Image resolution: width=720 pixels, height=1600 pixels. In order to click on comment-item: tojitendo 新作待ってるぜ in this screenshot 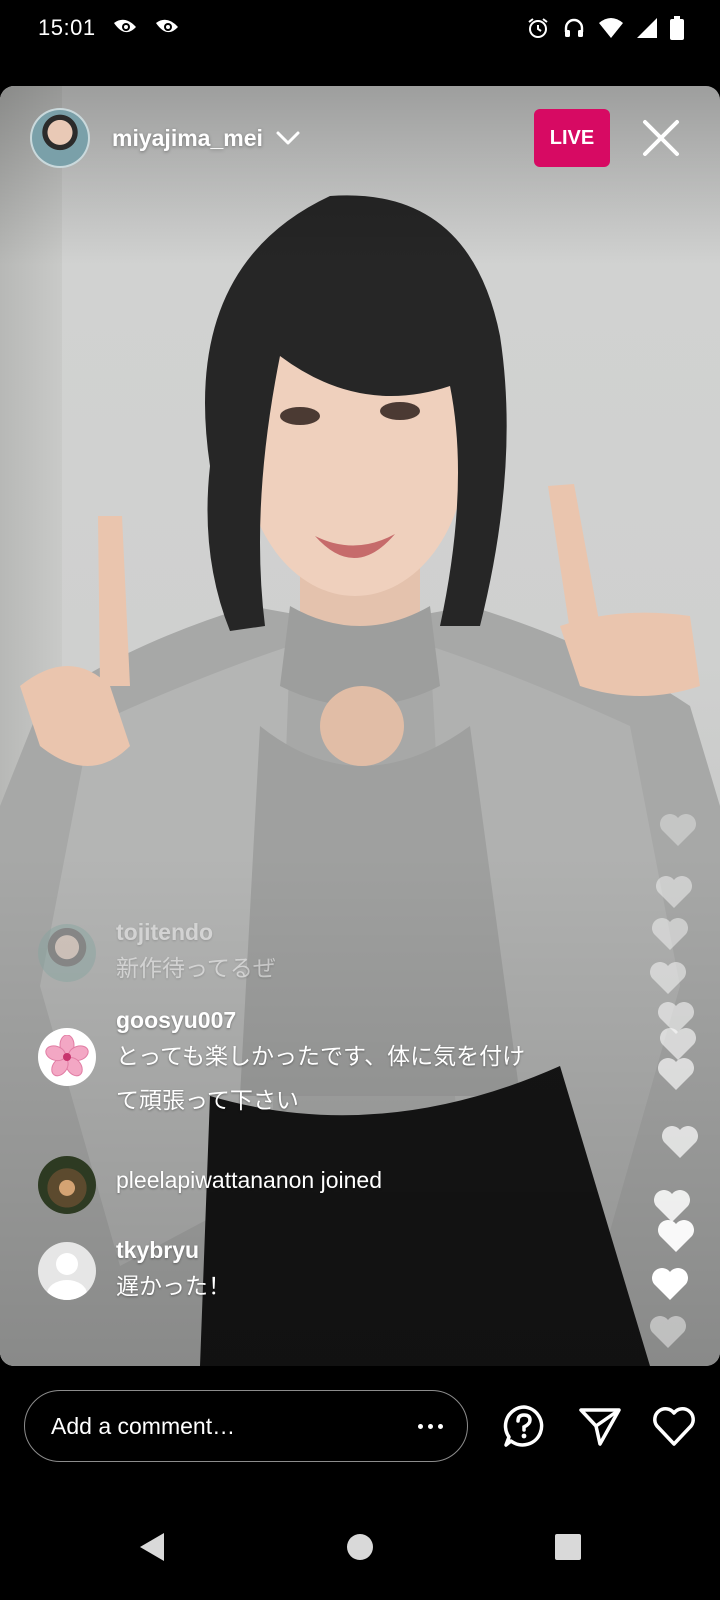, I will do `click(157, 954)`.